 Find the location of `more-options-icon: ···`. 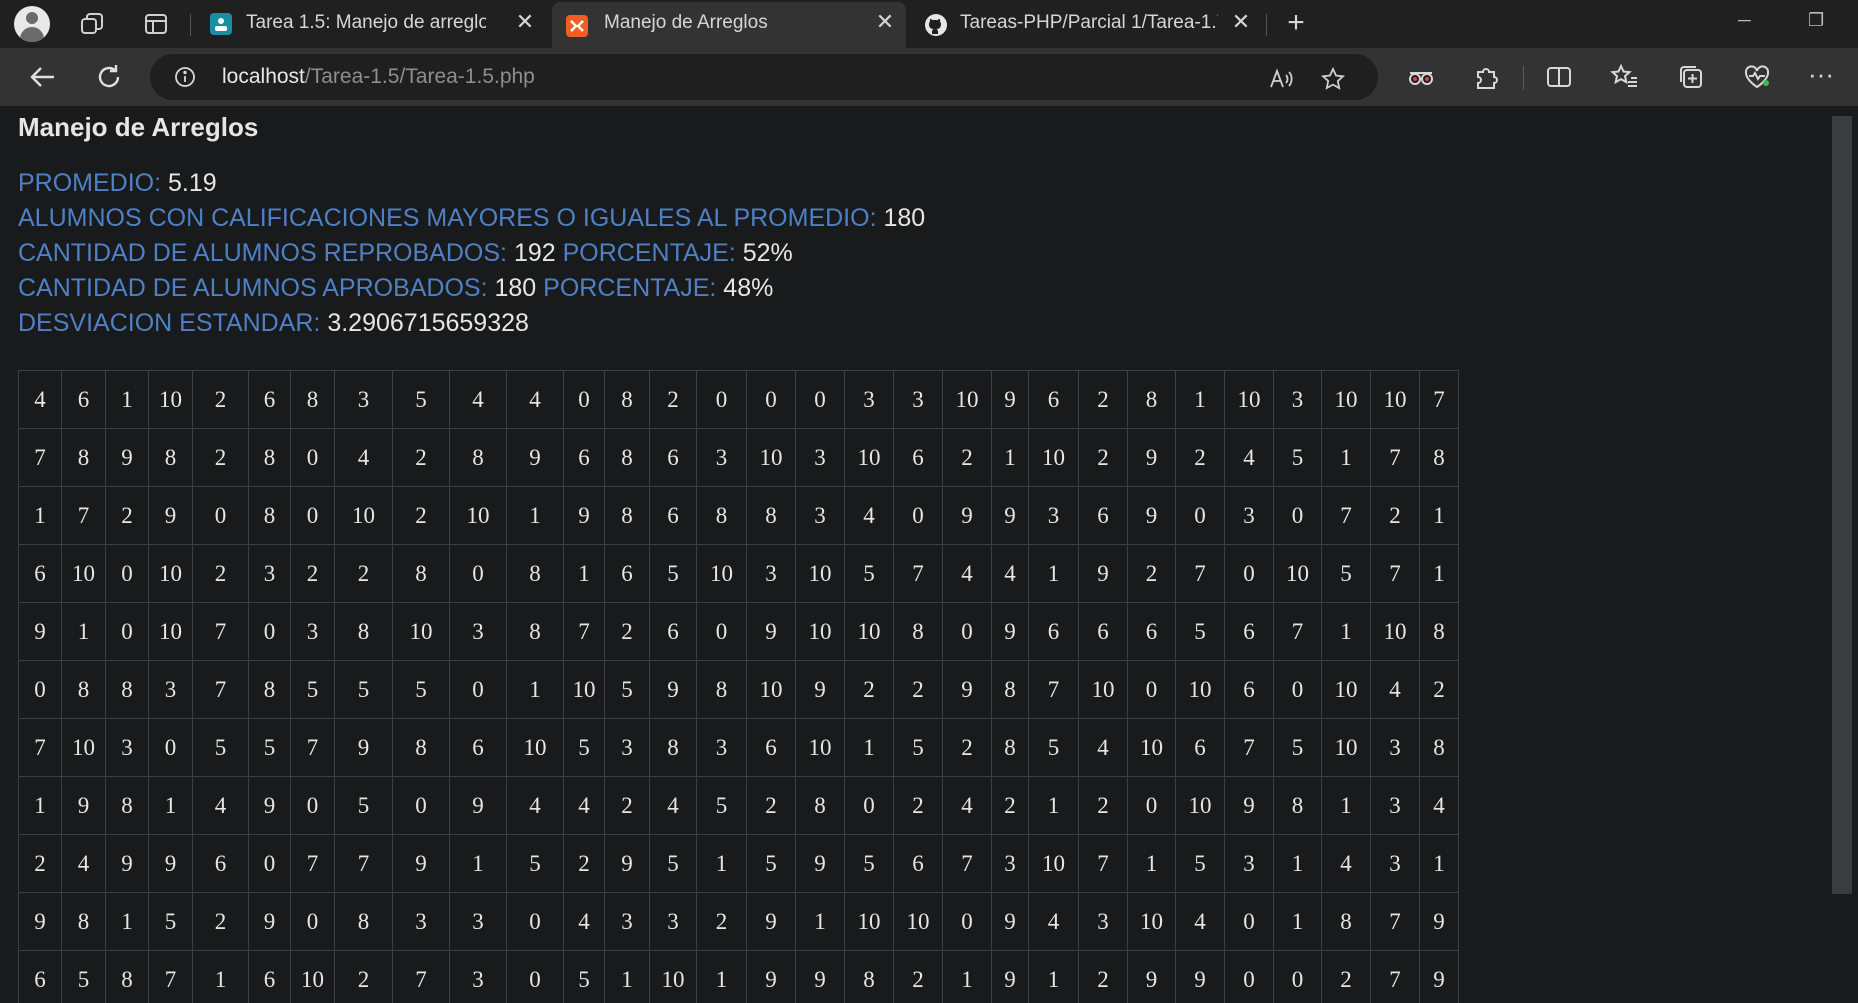

more-options-icon: ··· is located at coordinates (1823, 76).